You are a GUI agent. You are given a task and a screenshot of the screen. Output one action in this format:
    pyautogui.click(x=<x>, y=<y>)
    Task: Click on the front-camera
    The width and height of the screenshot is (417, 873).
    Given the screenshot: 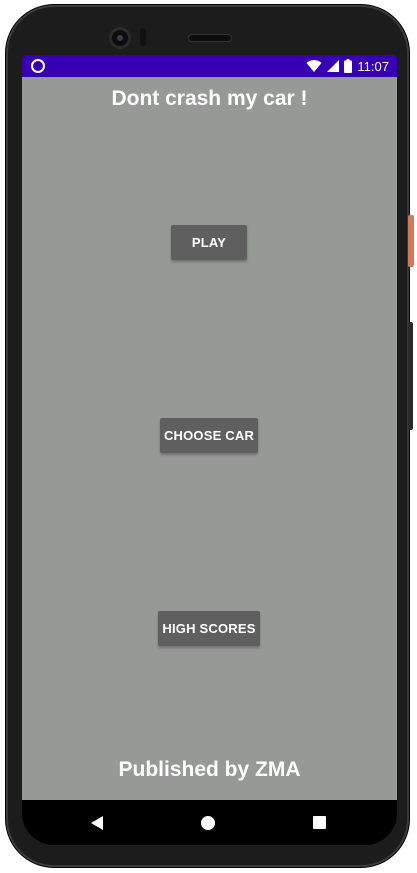 What is the action you would take?
    pyautogui.click(x=120, y=38)
    